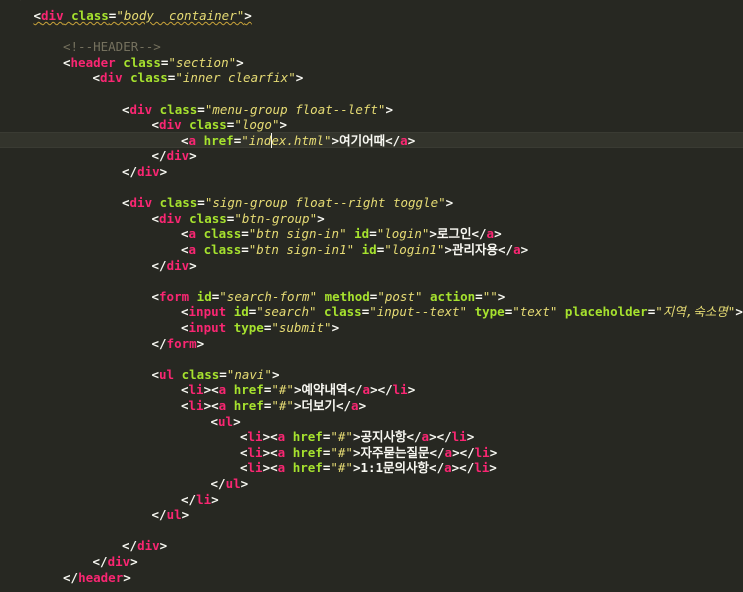 This screenshot has height=592, width=743. Describe the element at coordinates (174, 296) in the screenshot. I see `tag-name: form` at that location.